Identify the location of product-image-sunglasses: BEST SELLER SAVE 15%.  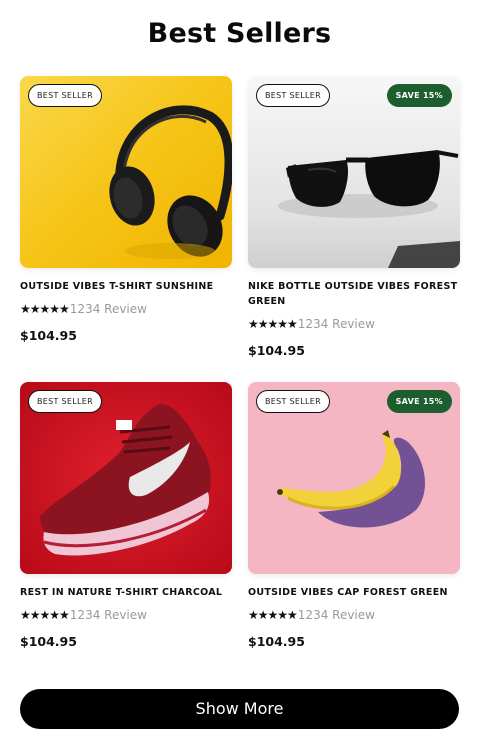
(354, 172).